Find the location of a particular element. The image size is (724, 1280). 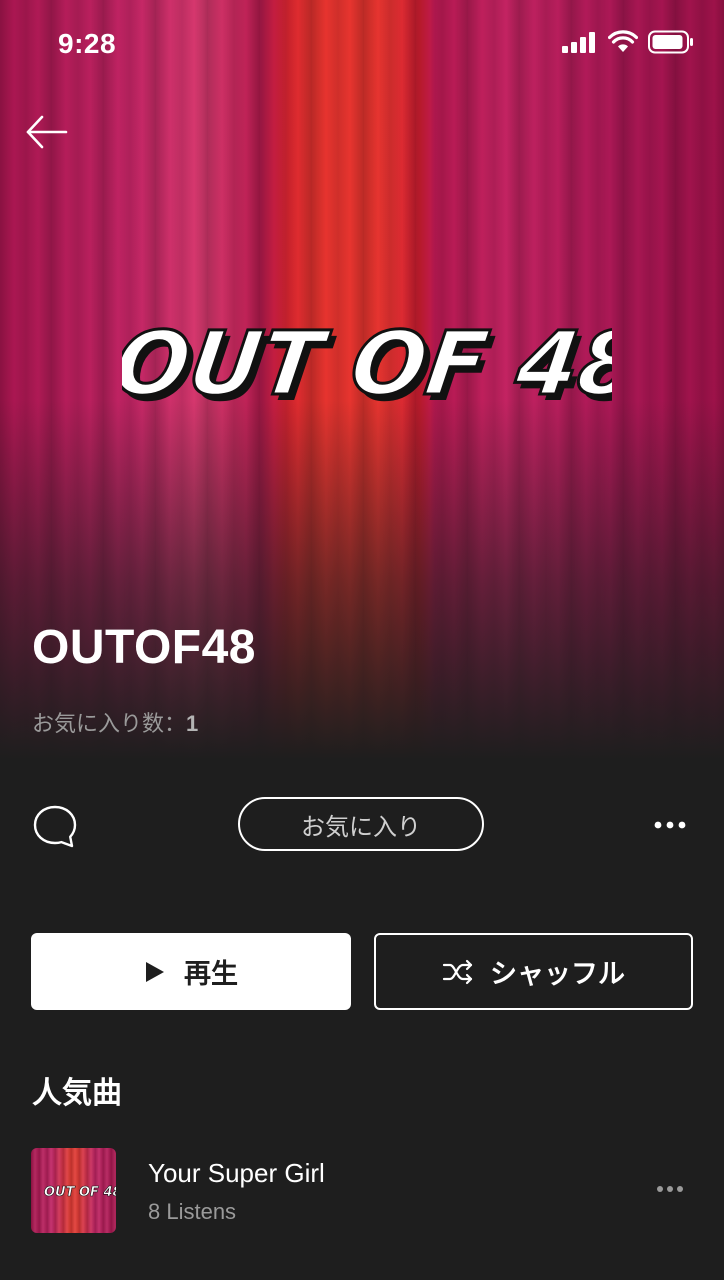

track-row: OUT OF 48 Your Super Girl 8 Listens is located at coordinates (362, 1191).